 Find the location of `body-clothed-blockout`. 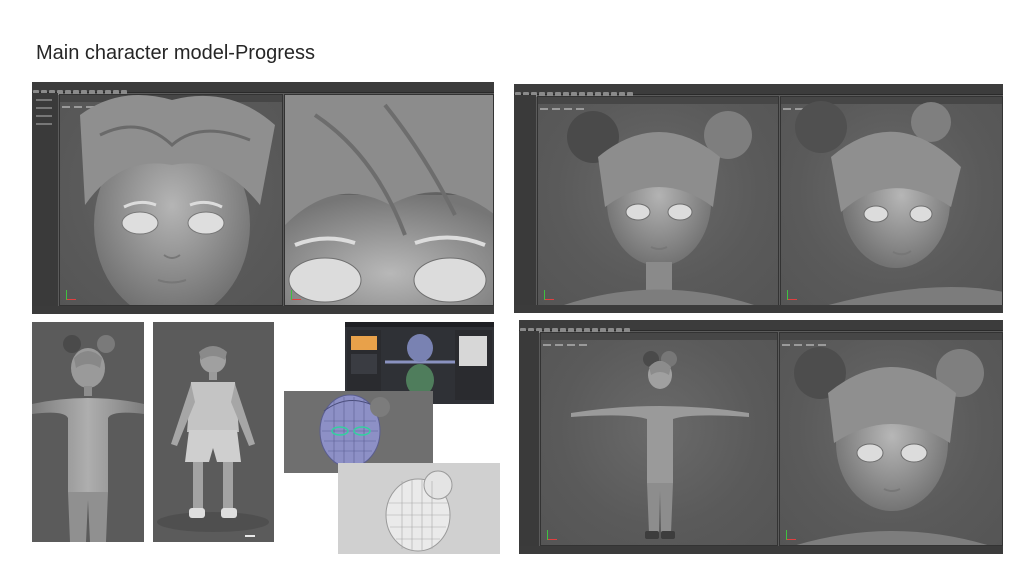

body-clothed-blockout is located at coordinates (213, 432).